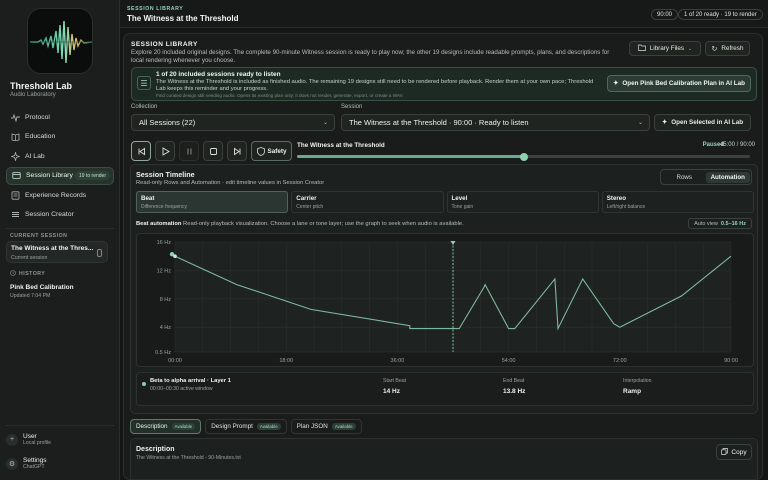 This screenshot has width=768, height=480. What do you see at coordinates (34, 467) in the screenshot?
I see `settings-sub: ChatGPT` at bounding box center [34, 467].